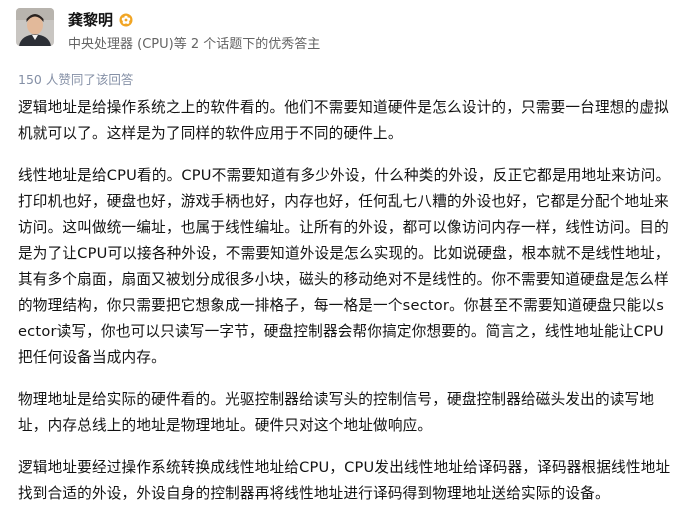 The width and height of the screenshot is (690, 523). I want to click on author-card: 龚黎明 中央处理器 (CPU)等 2 个话题下的优秀答主, so click(168, 30).